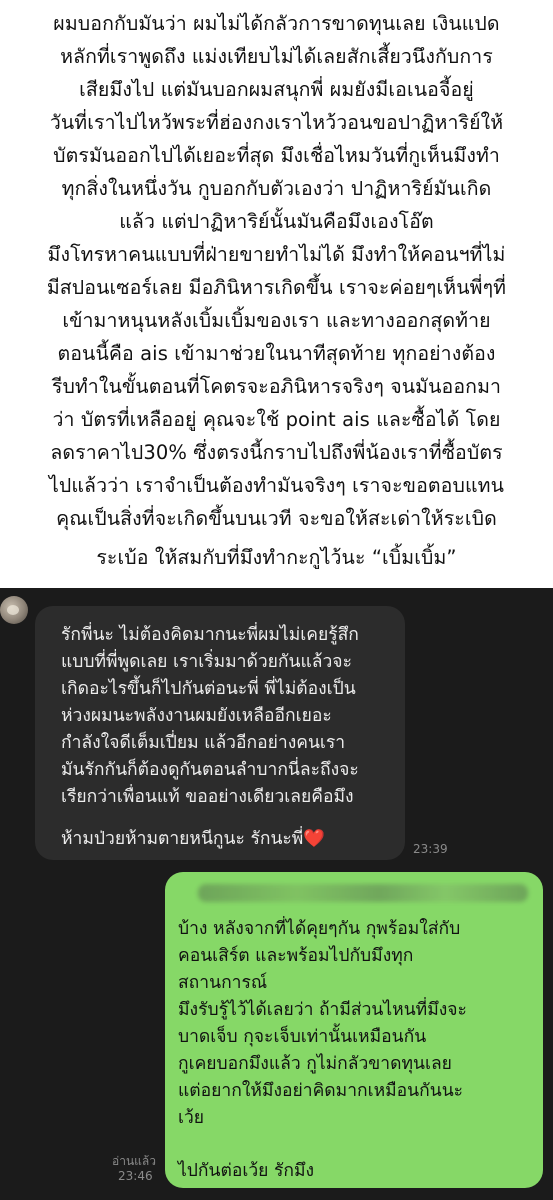 This screenshot has height=1200, width=553. What do you see at coordinates (207, 797) in the screenshot?
I see `incoming-message-line: เรียกว่าเพื่อนแท้ ขออย่างเดียวเลยคือมึง` at bounding box center [207, 797].